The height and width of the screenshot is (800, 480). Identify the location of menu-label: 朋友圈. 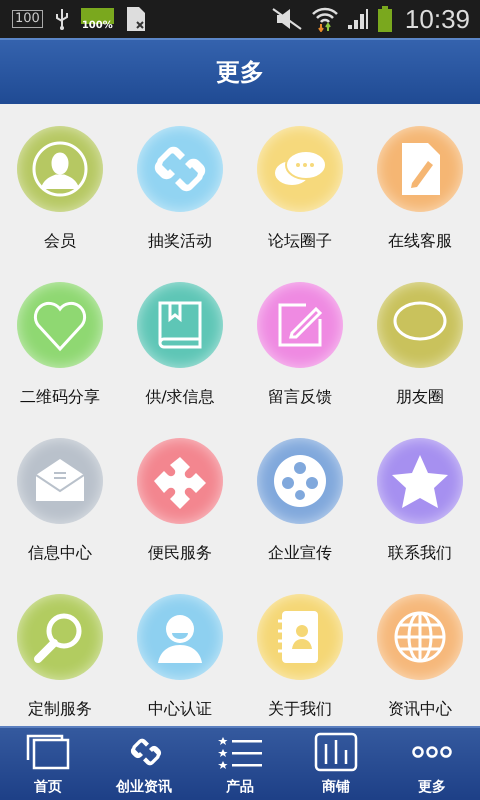
(420, 397).